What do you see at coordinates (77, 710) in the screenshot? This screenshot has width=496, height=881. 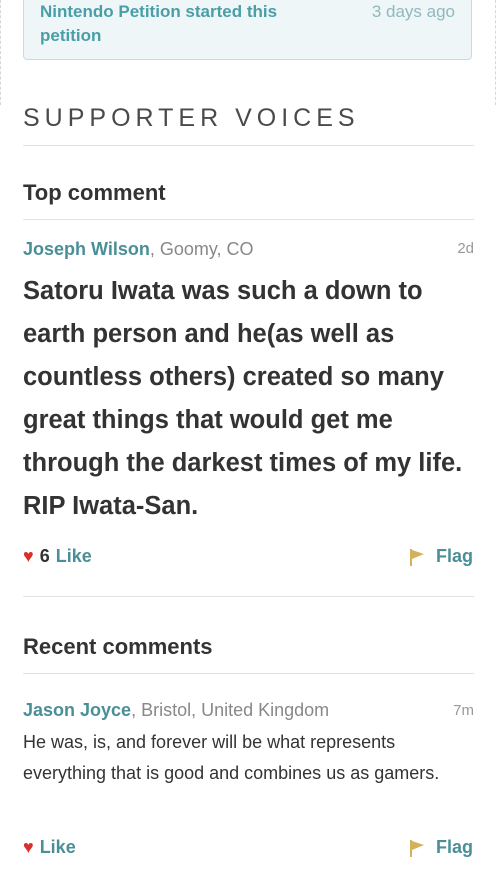 I see `comment-author-link: Jason Joyce` at bounding box center [77, 710].